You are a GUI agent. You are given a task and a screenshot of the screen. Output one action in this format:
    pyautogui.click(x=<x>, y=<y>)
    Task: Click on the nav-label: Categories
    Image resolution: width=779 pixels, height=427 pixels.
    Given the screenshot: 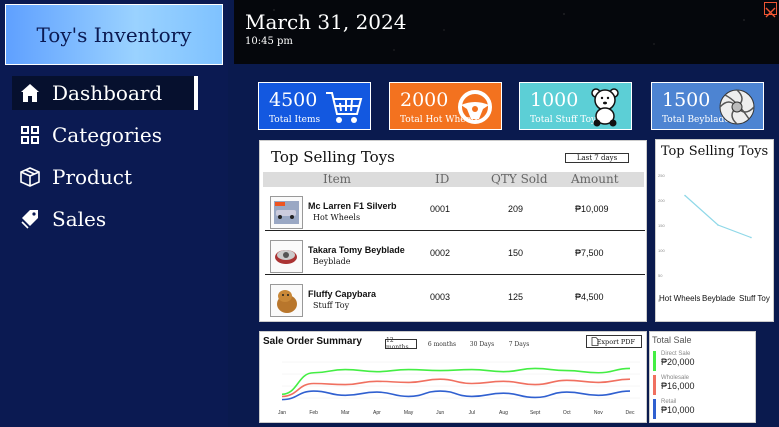 What is the action you would take?
    pyautogui.click(x=107, y=135)
    